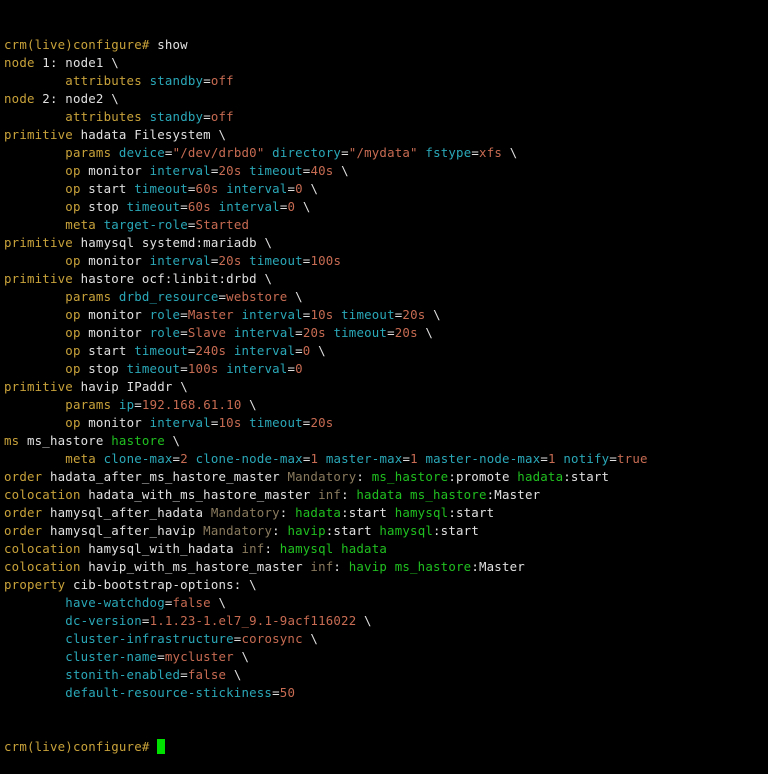 This screenshot has height=774, width=768. What do you see at coordinates (322, 566) in the screenshot?
I see `text-segment-mandatory: inf` at bounding box center [322, 566].